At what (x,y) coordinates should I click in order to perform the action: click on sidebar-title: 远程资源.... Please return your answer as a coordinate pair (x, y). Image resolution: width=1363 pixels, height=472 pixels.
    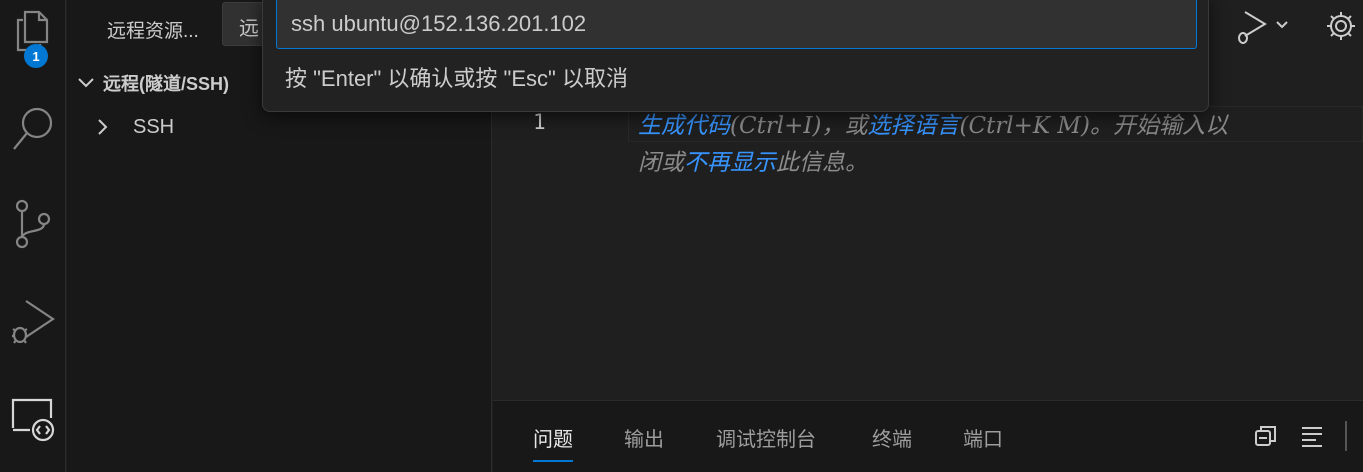
    Looking at the image, I should click on (153, 31).